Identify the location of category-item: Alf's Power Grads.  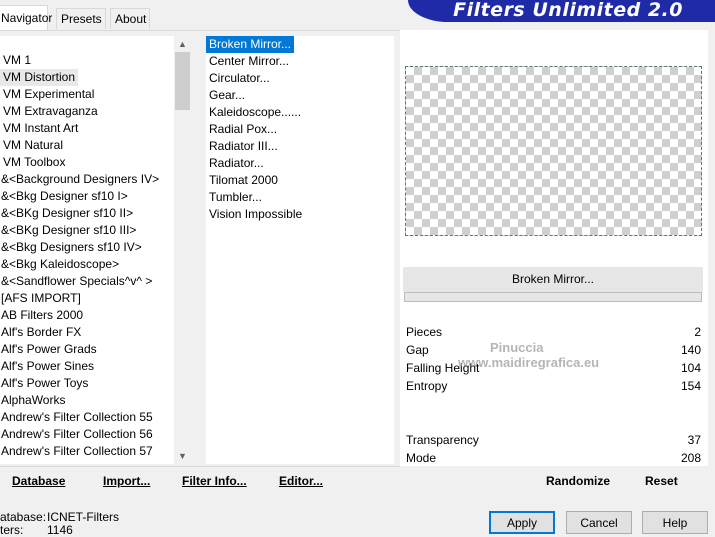
(50, 349).